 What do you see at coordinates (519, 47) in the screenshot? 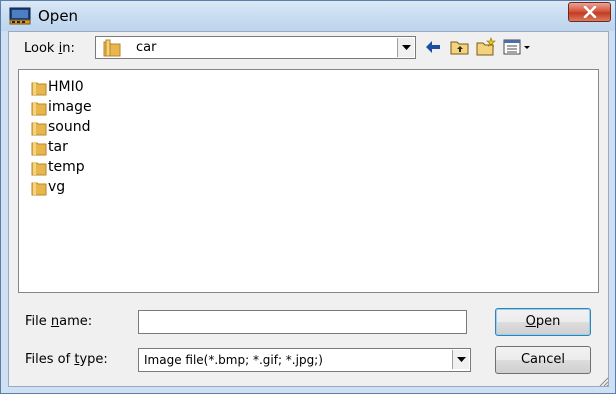
I see `view-menu-icon` at bounding box center [519, 47].